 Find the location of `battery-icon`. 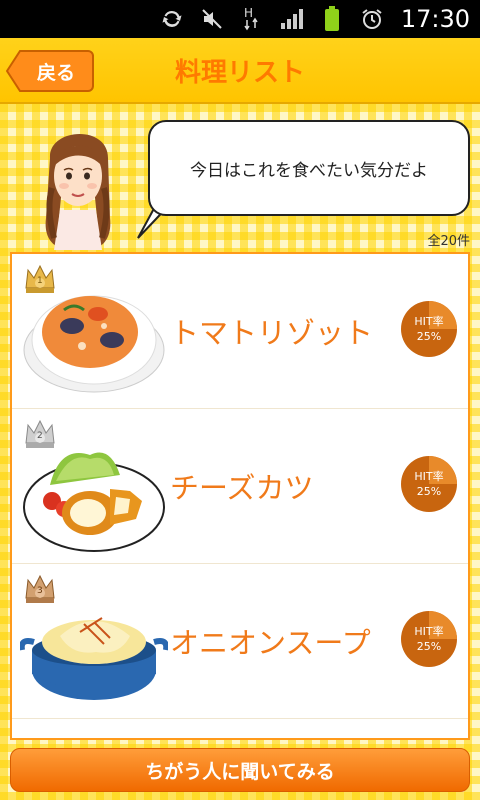

battery-icon is located at coordinates (332, 19).